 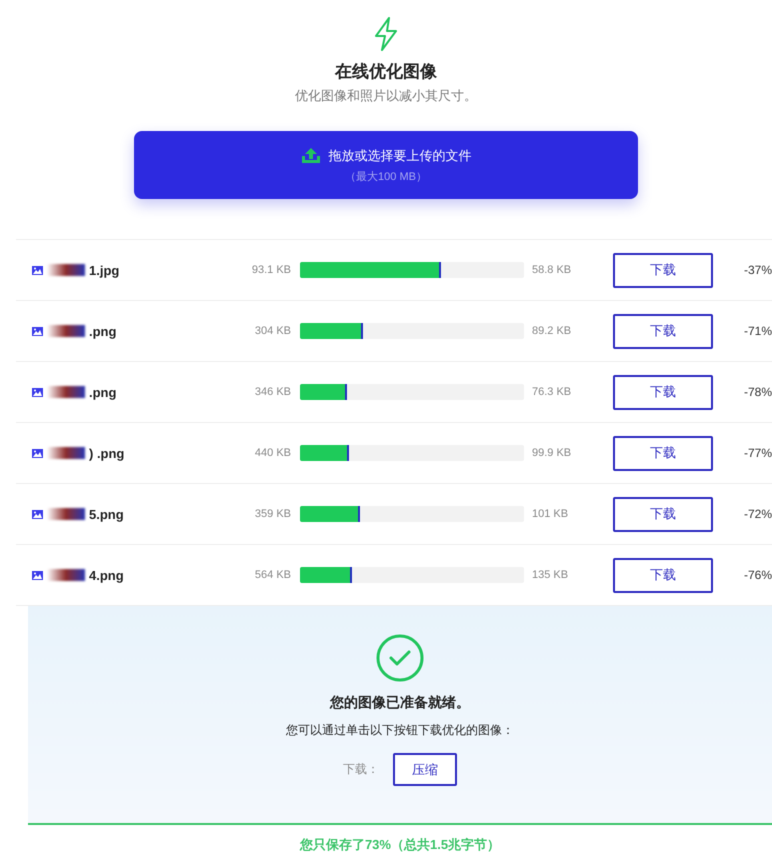 What do you see at coordinates (758, 270) in the screenshot?
I see `saving-percent: -37%` at bounding box center [758, 270].